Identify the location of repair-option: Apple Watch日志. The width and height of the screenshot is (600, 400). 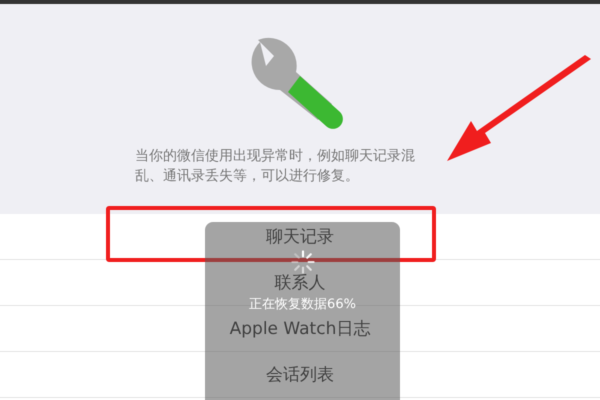
(300, 328).